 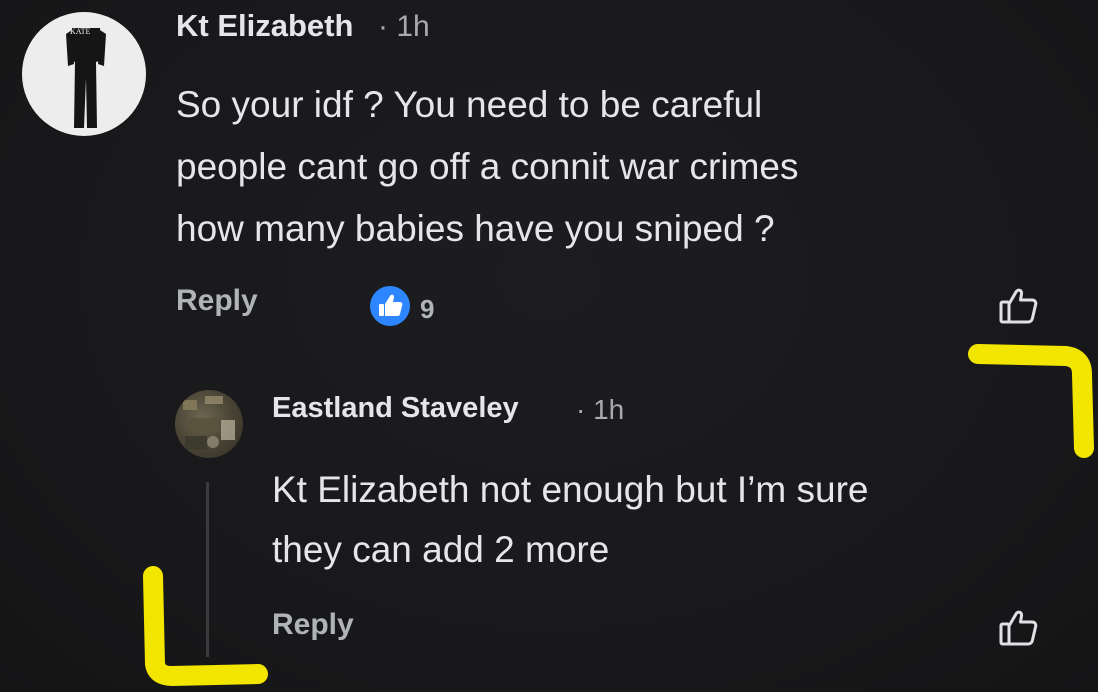 I want to click on reply-to-reply-button: Reply, so click(x=313, y=625).